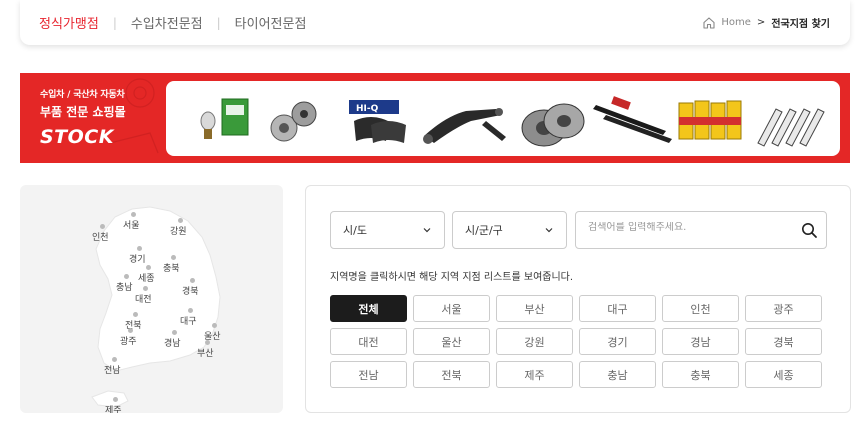 The height and width of the screenshot is (430, 860). What do you see at coordinates (100, 236) in the screenshot?
I see `map-region-label: 인천` at bounding box center [100, 236].